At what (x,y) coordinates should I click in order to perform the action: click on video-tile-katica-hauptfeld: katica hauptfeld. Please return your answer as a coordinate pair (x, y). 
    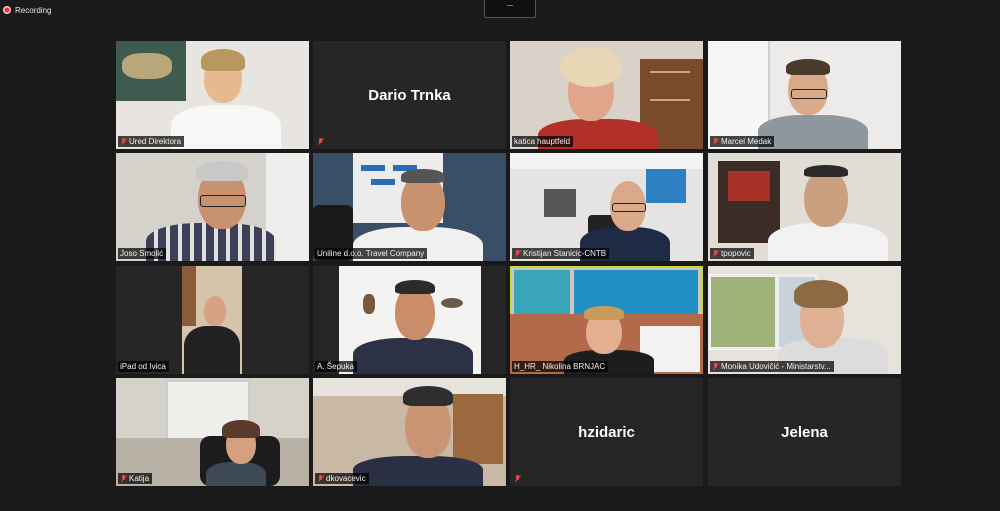
    Looking at the image, I should click on (606, 95).